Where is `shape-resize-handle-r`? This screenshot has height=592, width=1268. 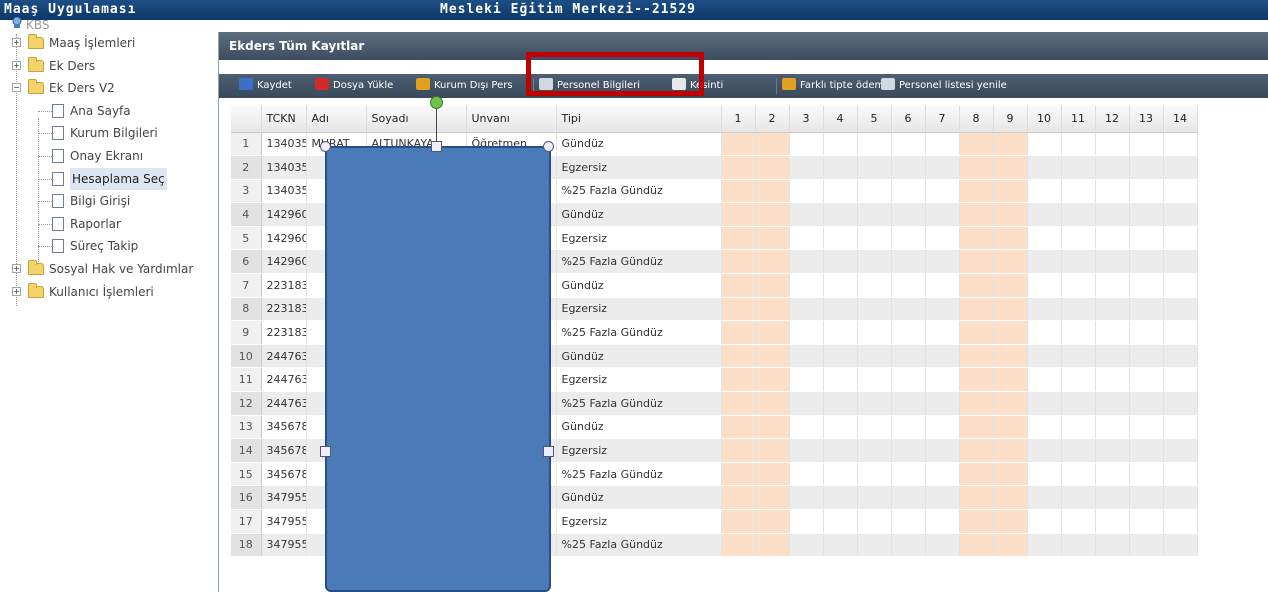
shape-resize-handle-r is located at coordinates (548, 451).